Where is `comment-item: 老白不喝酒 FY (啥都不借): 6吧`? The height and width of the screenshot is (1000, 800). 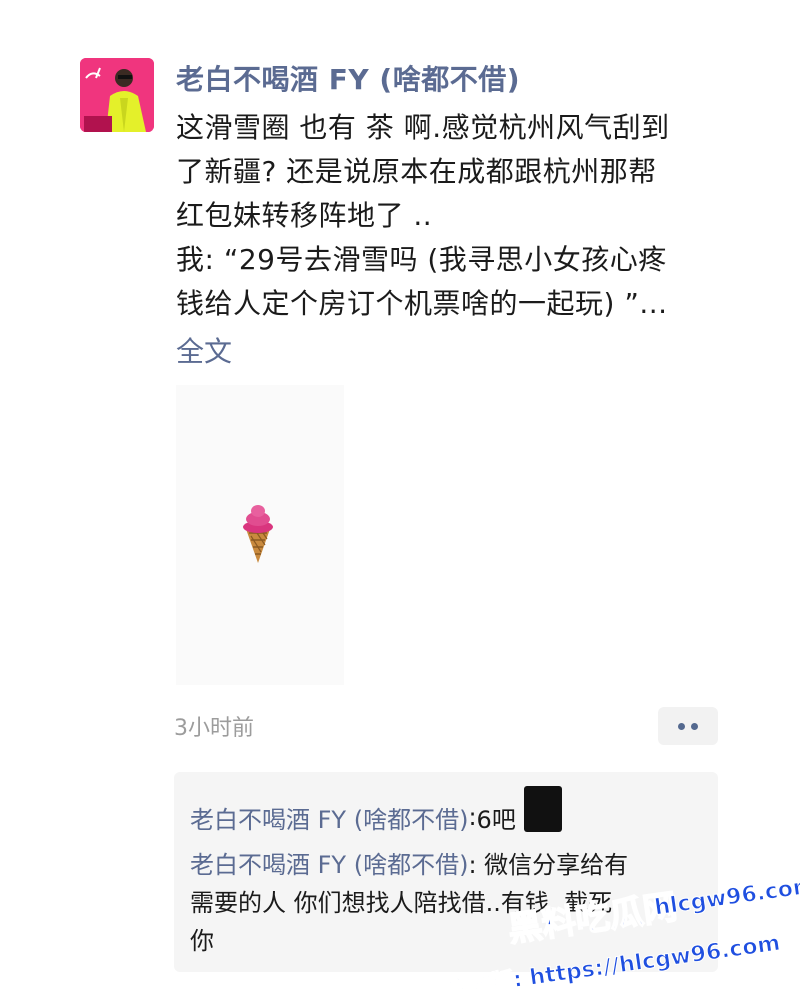
comment-item: 老白不喝酒 FY (啥都不借): 6吧 is located at coordinates (376, 813).